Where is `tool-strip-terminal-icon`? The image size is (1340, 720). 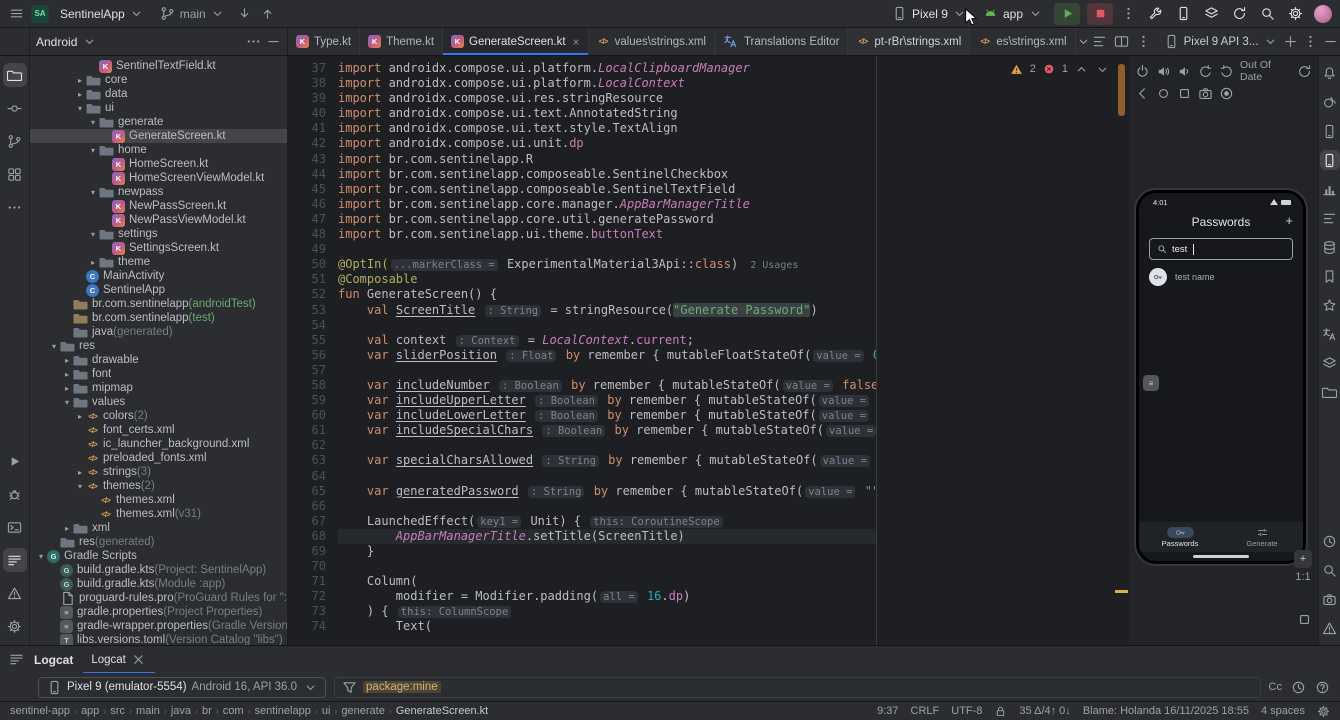 tool-strip-terminal-icon is located at coordinates (15, 527).